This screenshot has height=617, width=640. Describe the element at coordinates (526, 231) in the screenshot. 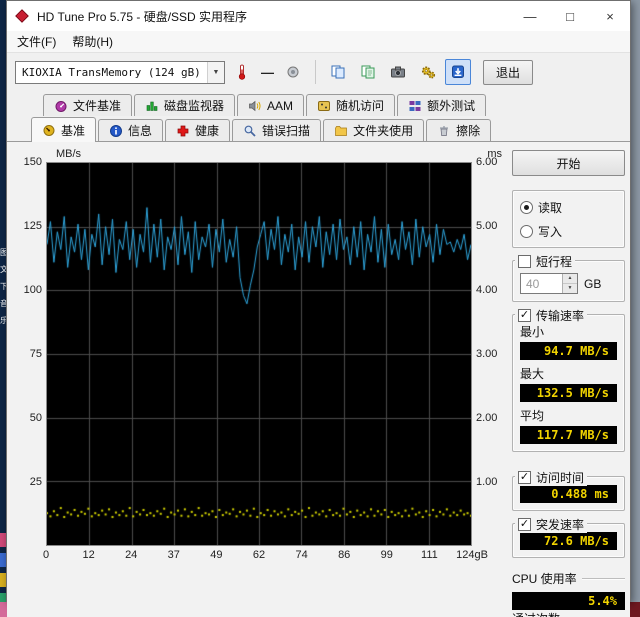

I see `radio-icon` at that location.